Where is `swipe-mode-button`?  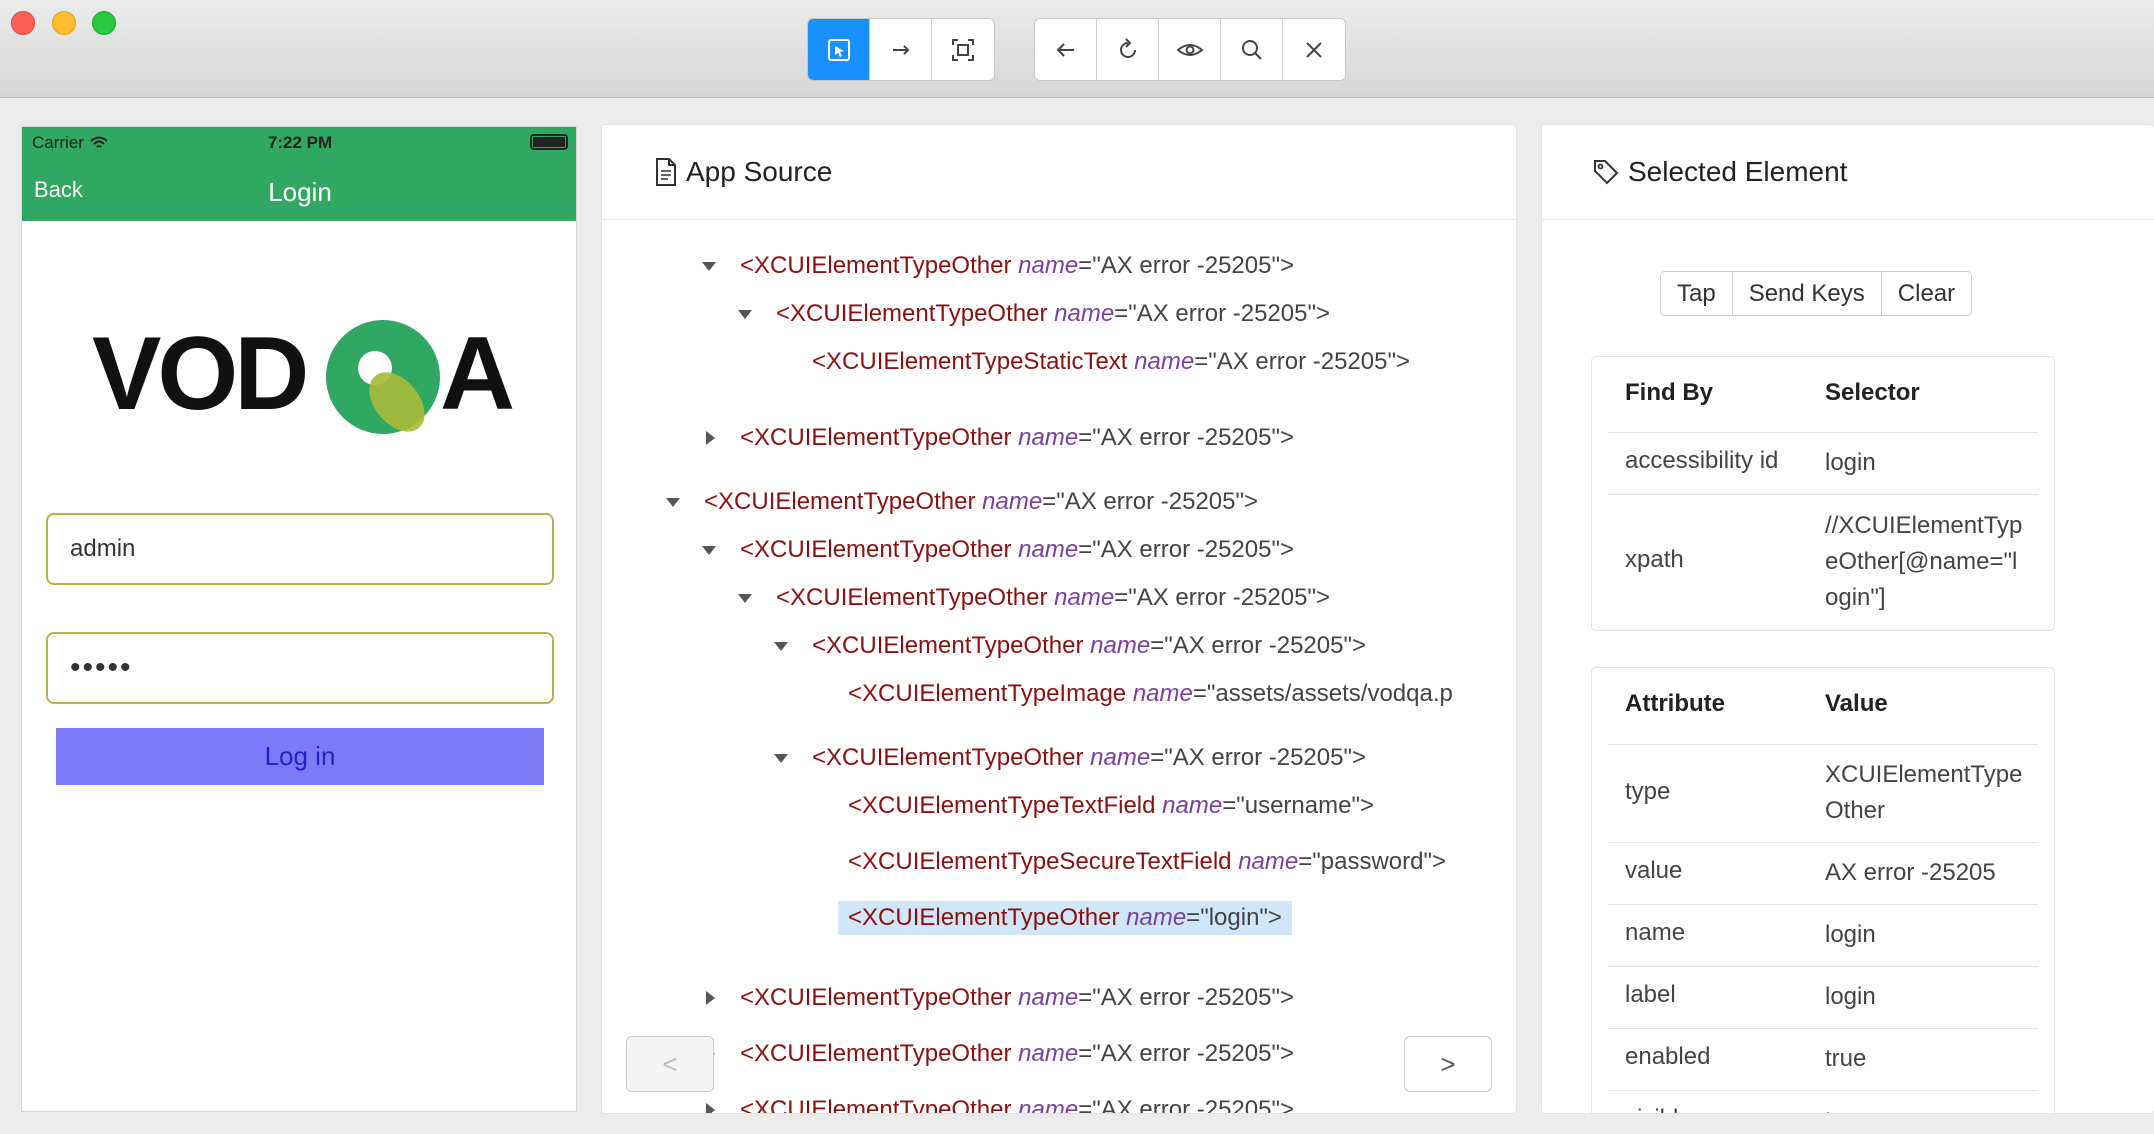 swipe-mode-button is located at coordinates (901, 49).